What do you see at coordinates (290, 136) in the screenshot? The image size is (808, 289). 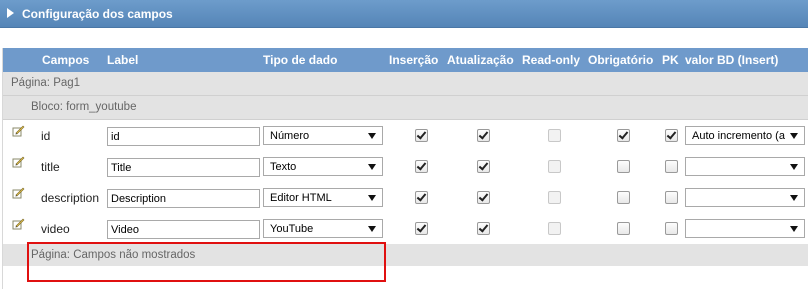 I see `data-type-value: Número` at bounding box center [290, 136].